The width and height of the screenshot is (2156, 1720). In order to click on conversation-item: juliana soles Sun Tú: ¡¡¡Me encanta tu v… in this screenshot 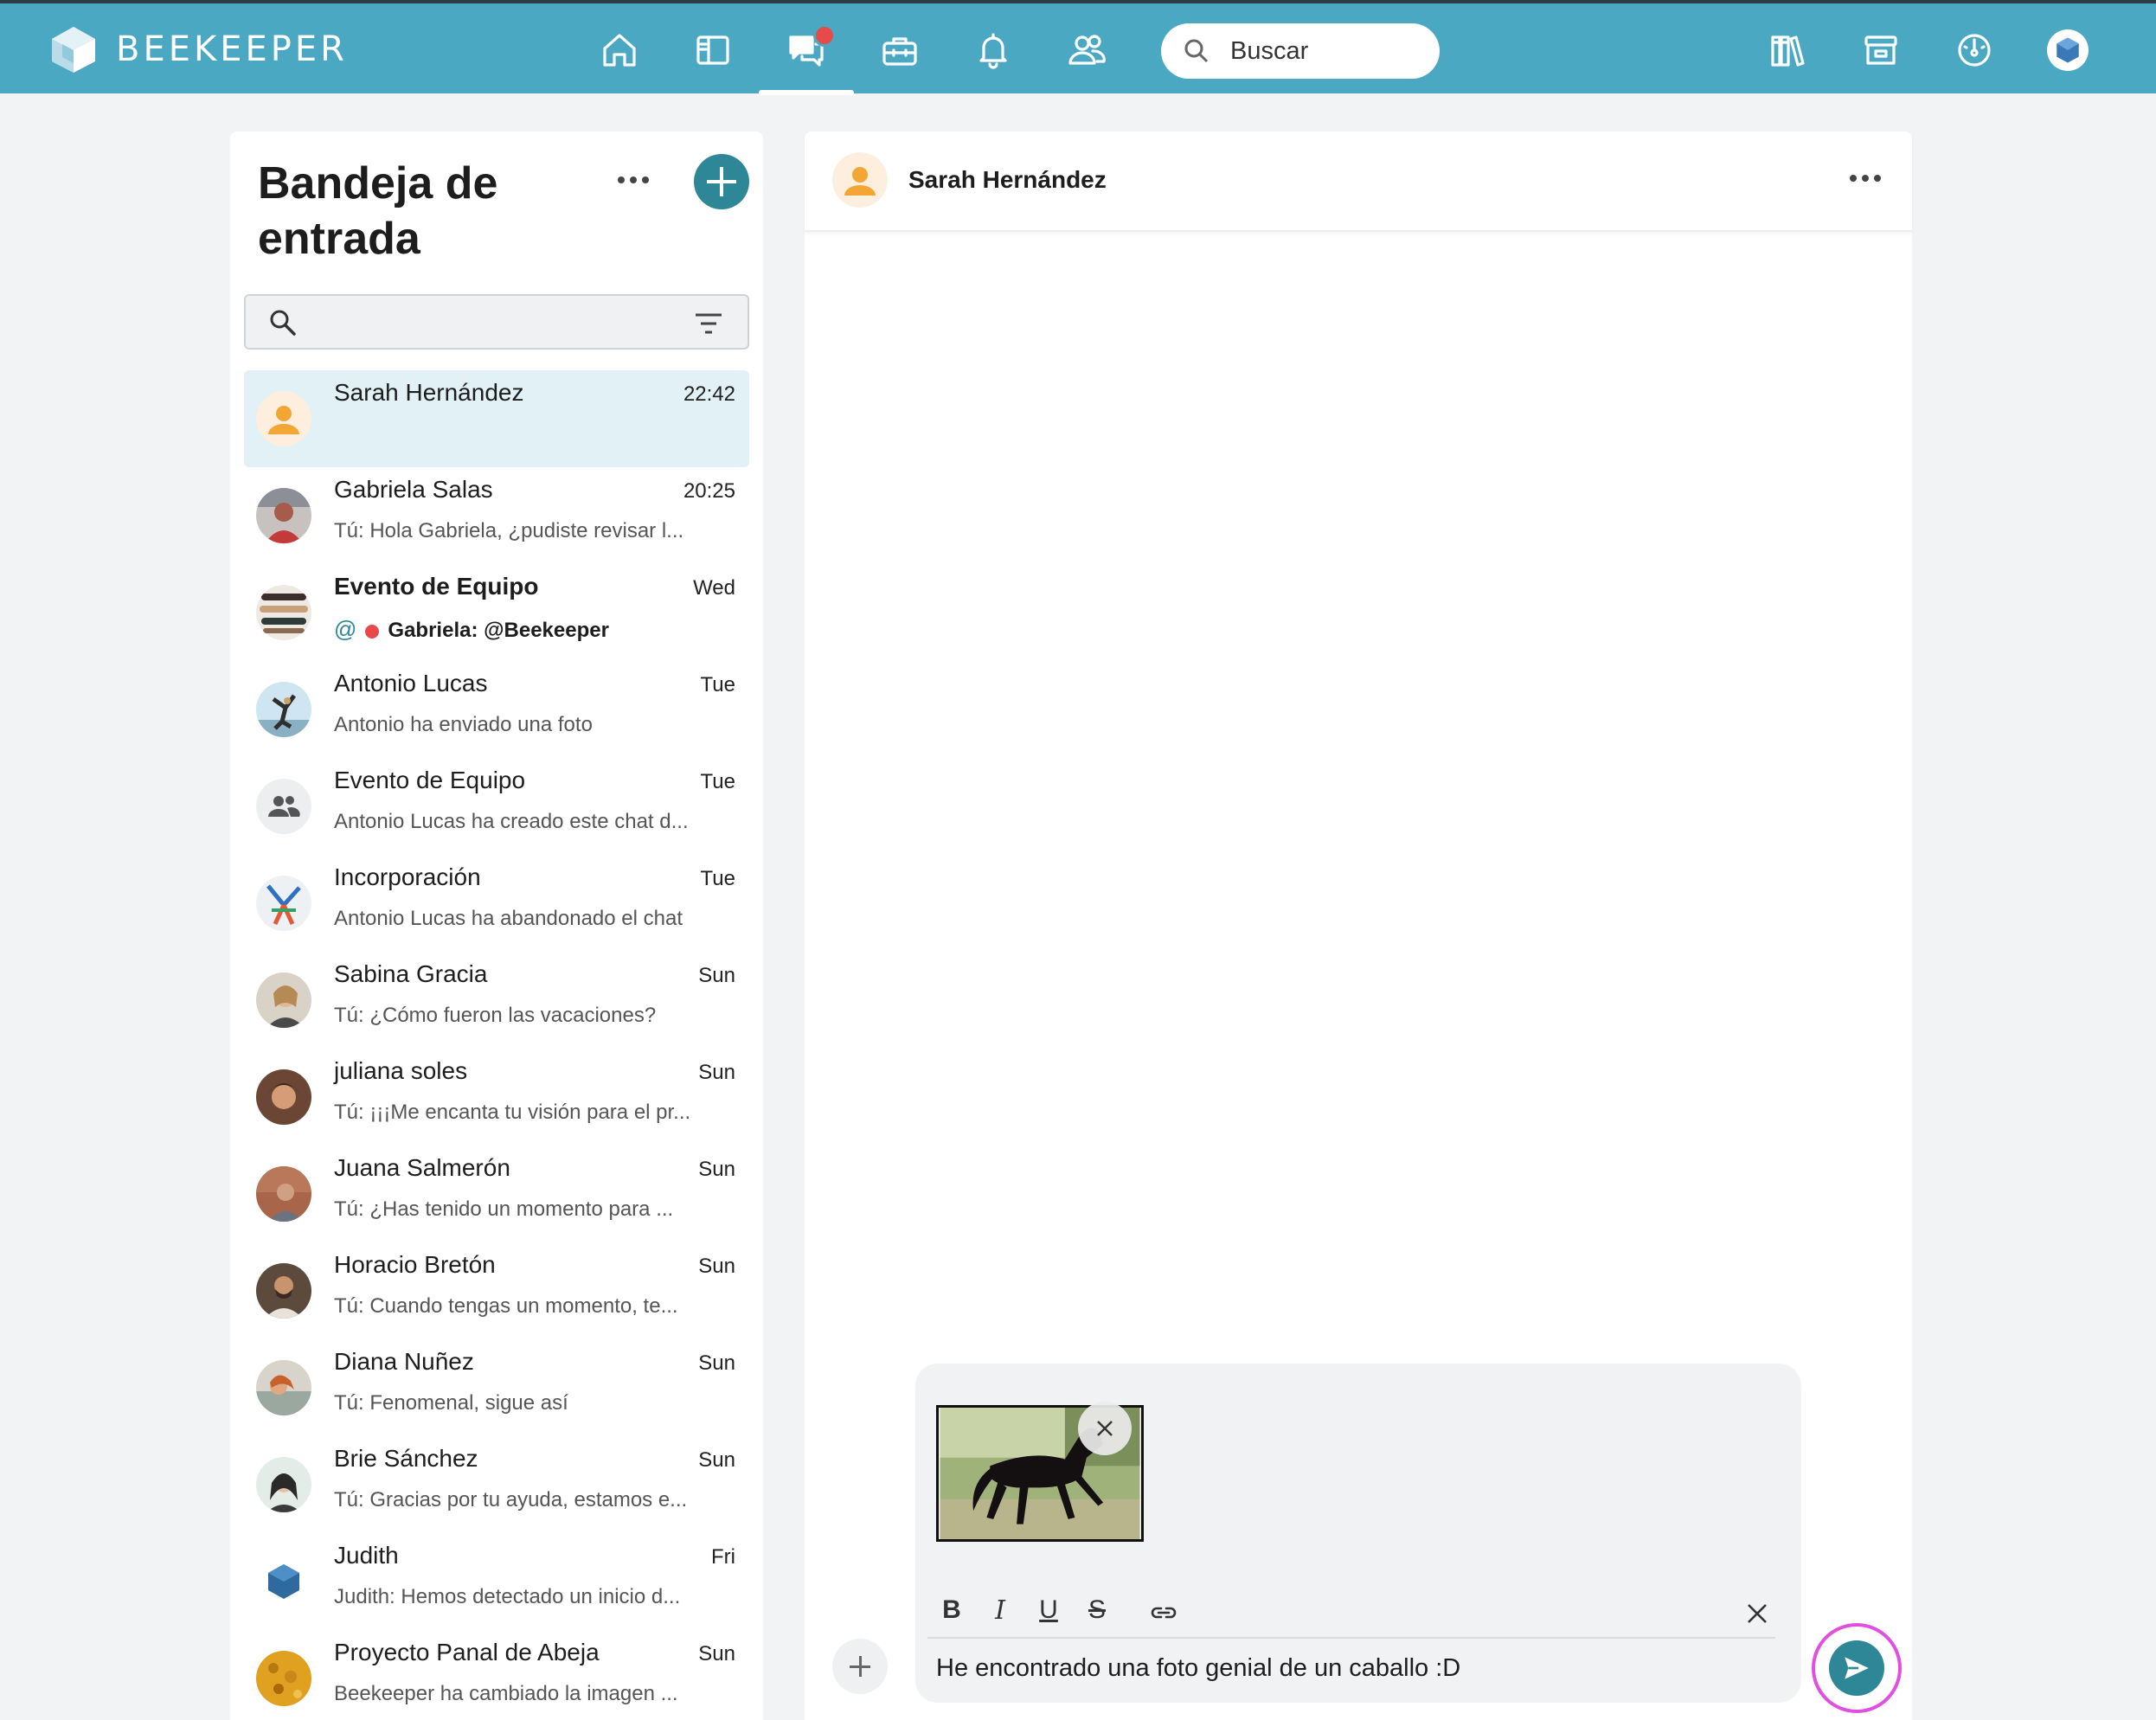, I will do `click(497, 1097)`.